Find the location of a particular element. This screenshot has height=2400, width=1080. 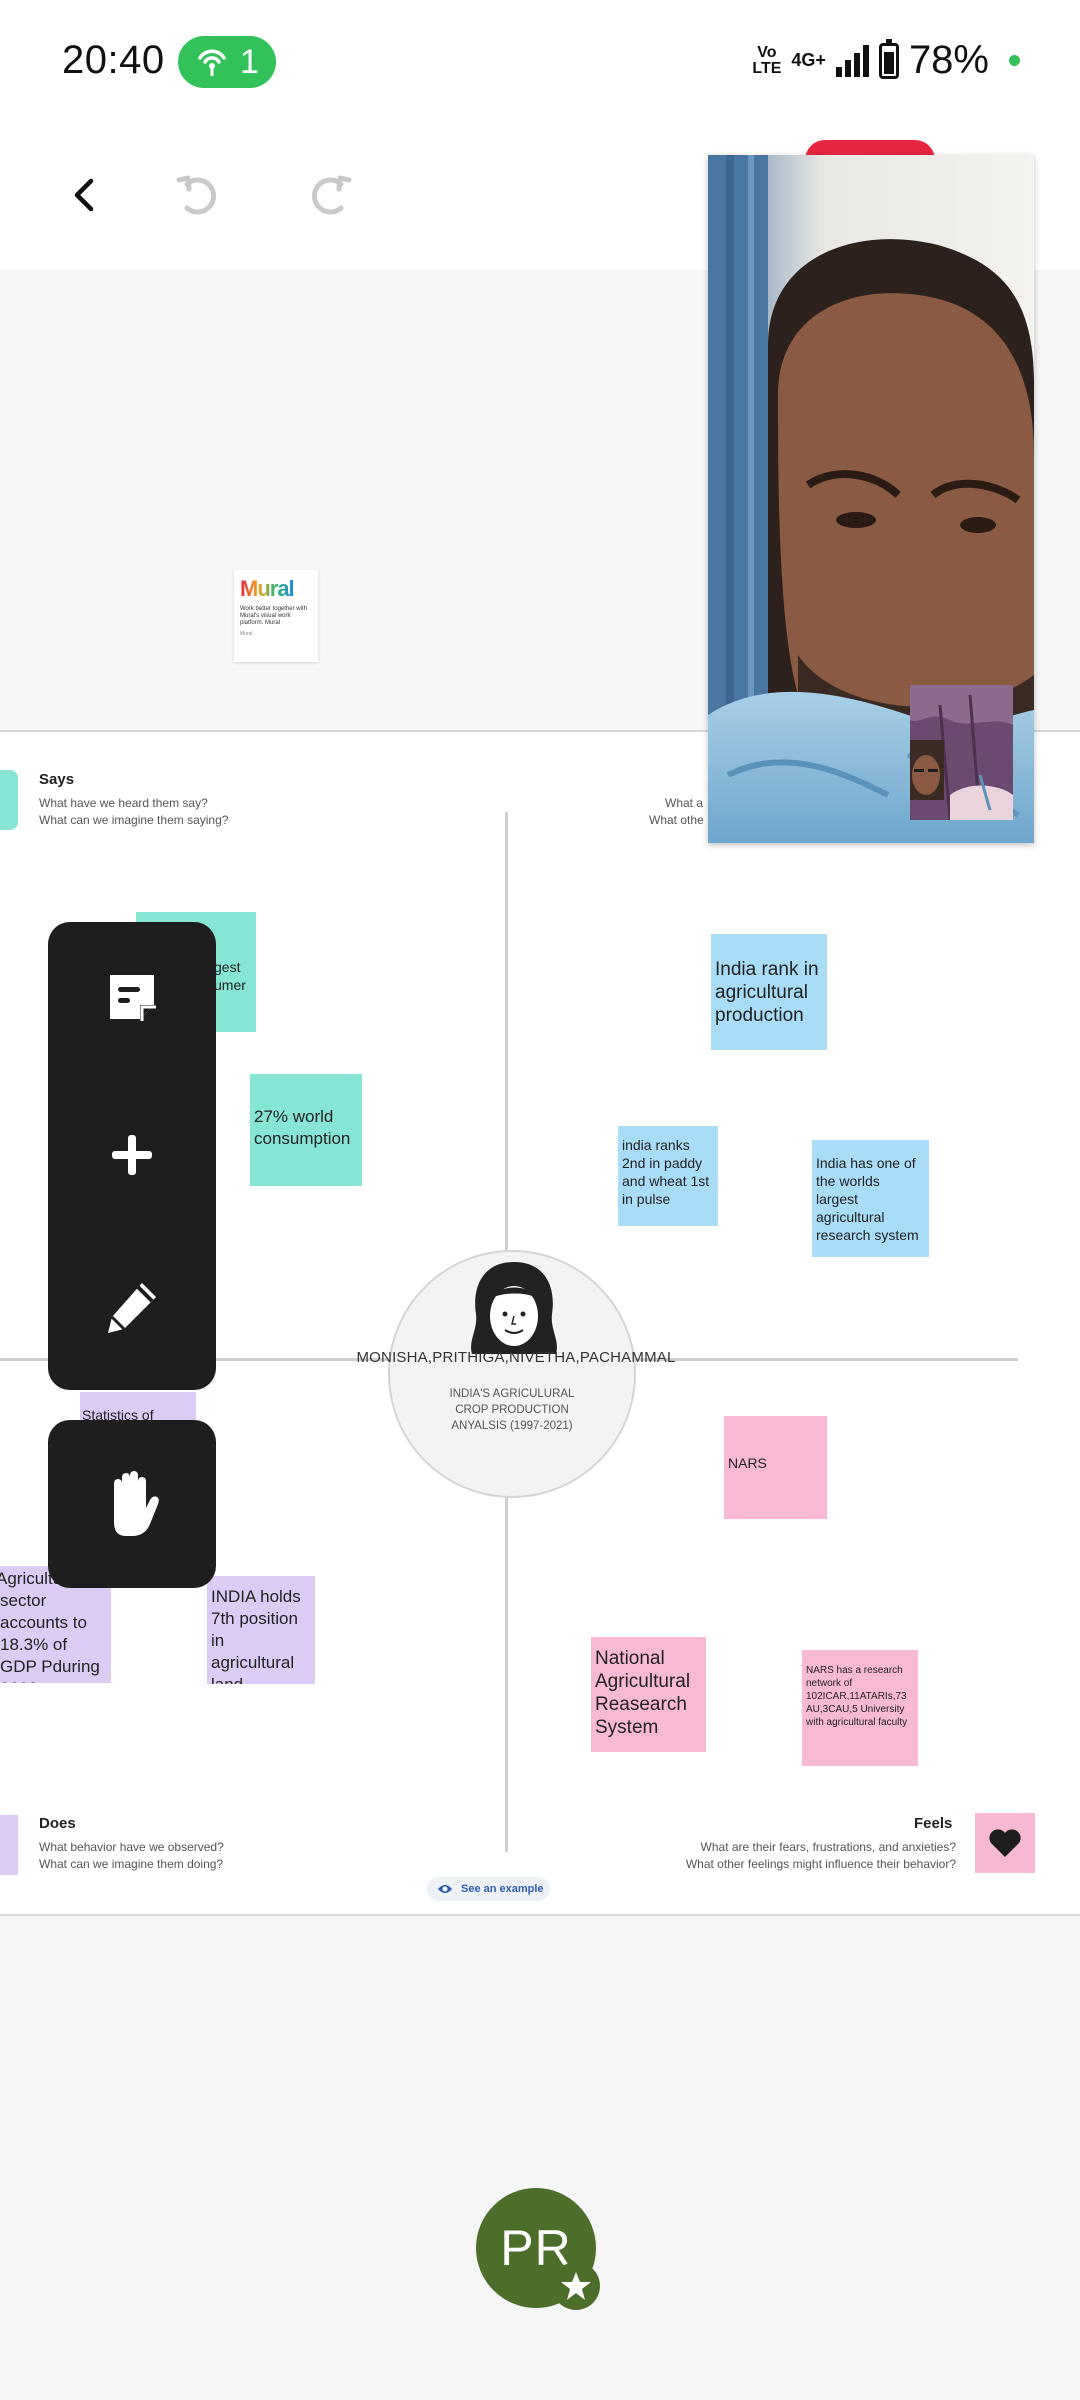

hand-icon is located at coordinates (136, 1503).